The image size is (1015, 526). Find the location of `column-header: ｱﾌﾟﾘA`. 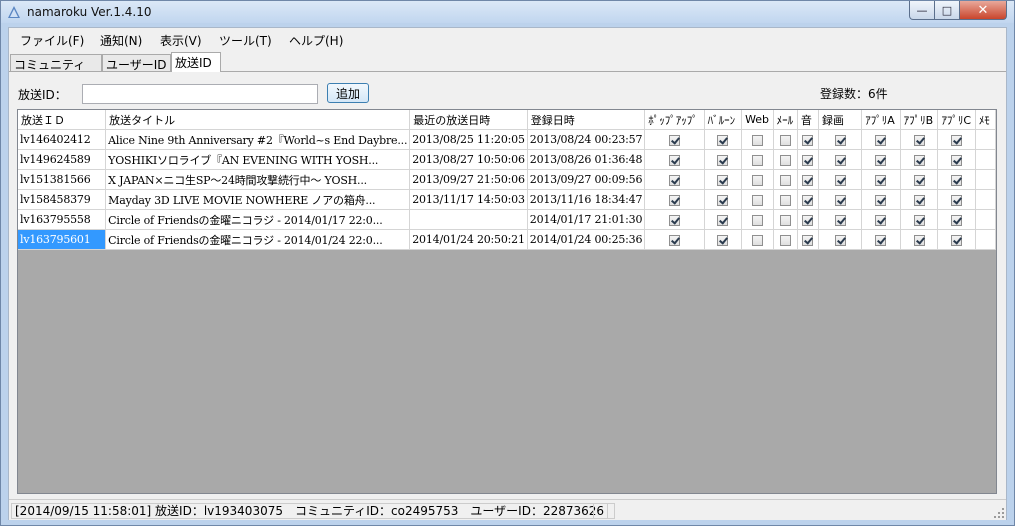

column-header: ｱﾌﾟﾘA is located at coordinates (881, 120).